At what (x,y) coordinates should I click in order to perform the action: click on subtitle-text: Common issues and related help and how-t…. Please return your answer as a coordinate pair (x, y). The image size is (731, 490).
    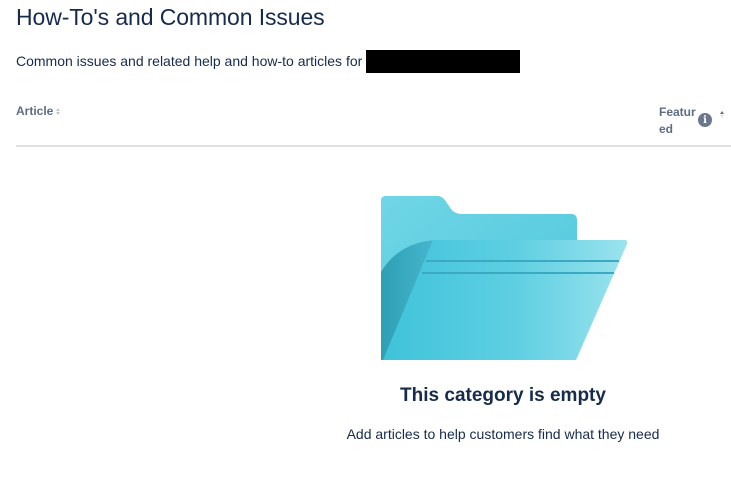
    Looking at the image, I should click on (189, 61).